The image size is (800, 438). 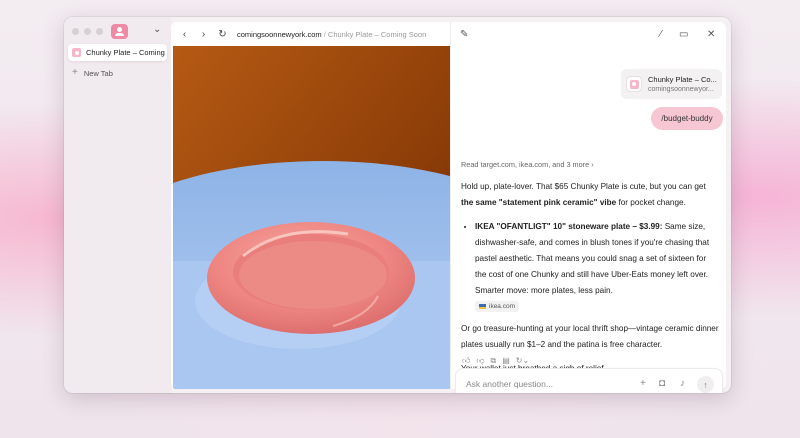 I want to click on minimize-window-button, so click(x=87, y=31).